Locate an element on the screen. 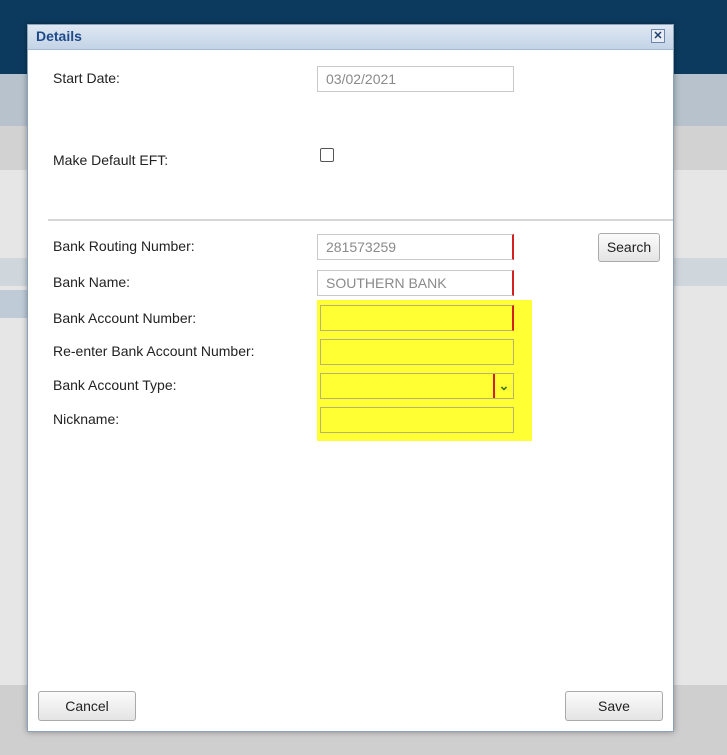 The image size is (727, 755). bank-account-type-select: ⌄ is located at coordinates (417, 386).